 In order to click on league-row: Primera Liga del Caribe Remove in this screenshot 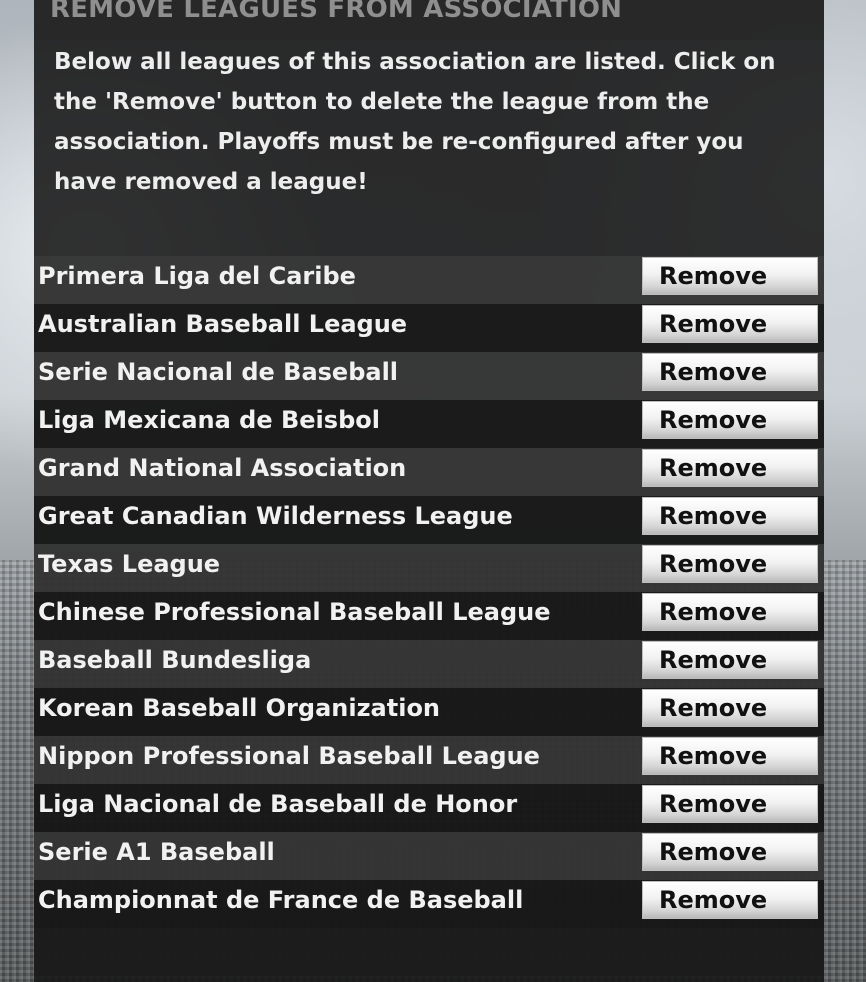, I will do `click(429, 280)`.